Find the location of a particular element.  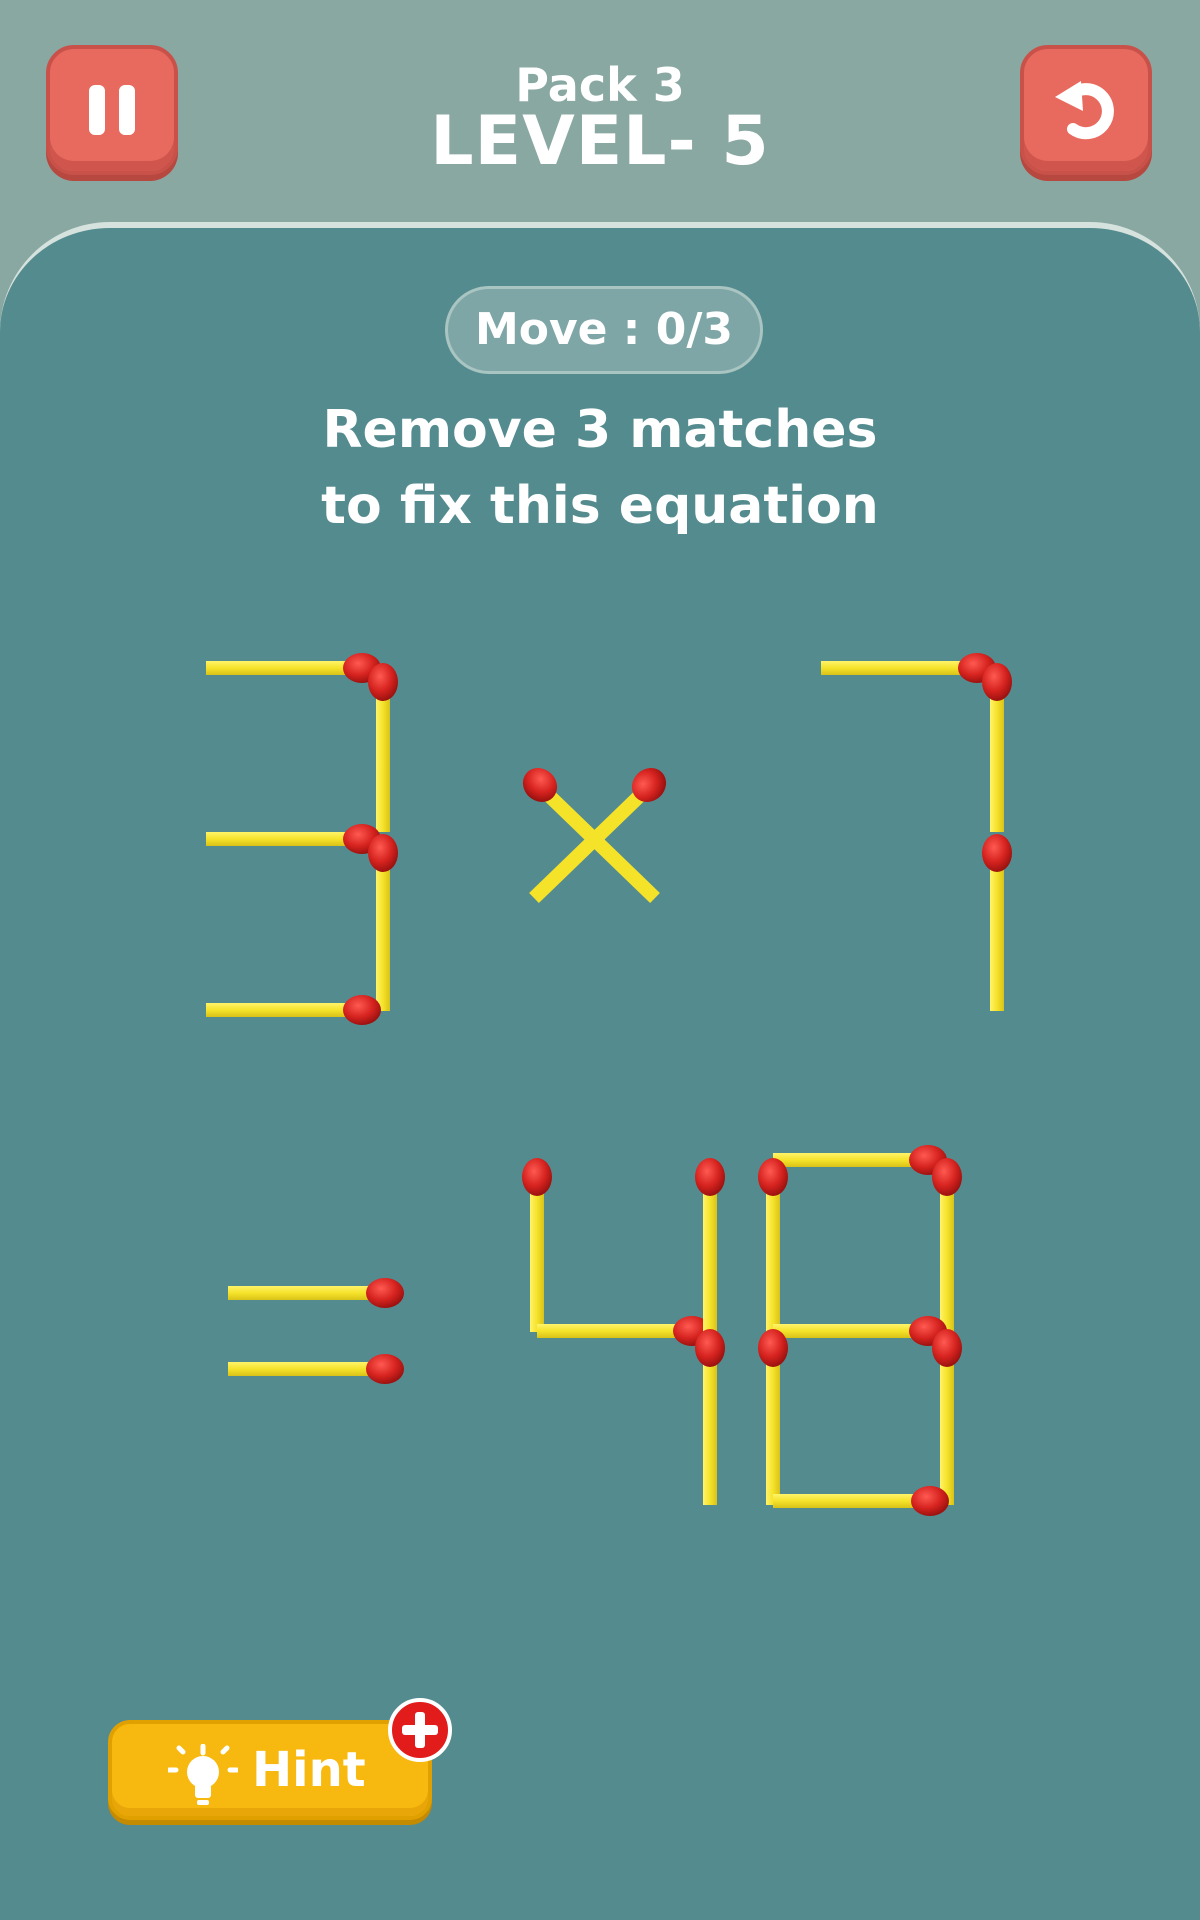

hint-button: Hint is located at coordinates (270, 1770).